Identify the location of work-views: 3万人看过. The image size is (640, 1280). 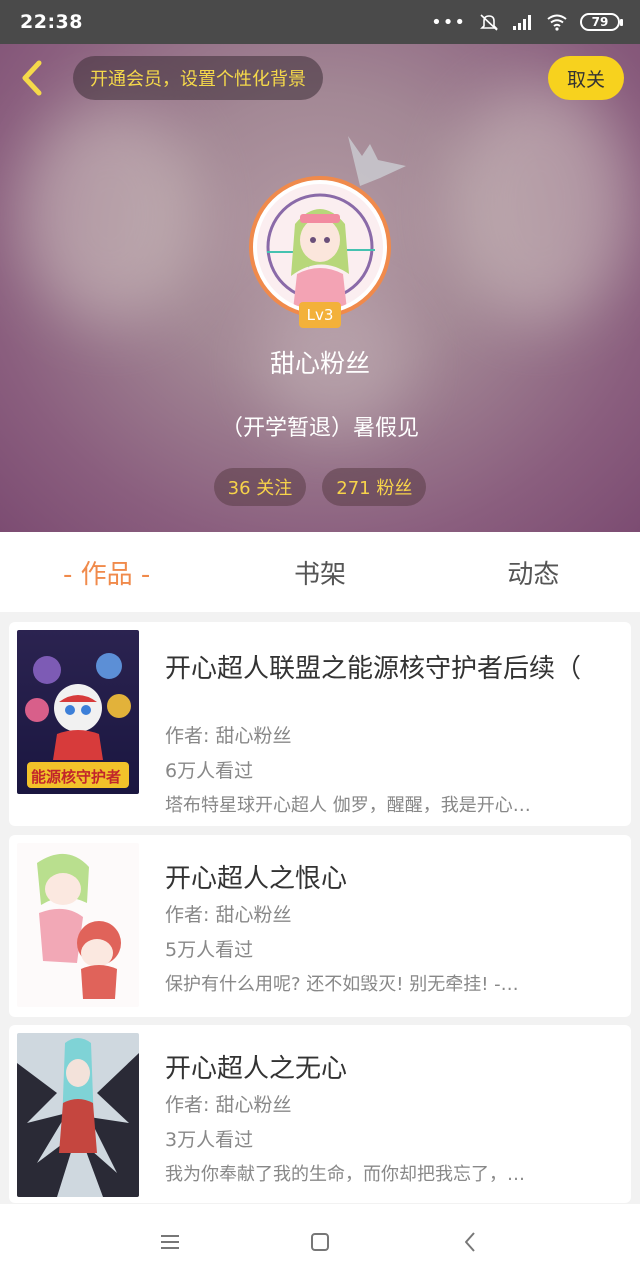
(209, 1140).